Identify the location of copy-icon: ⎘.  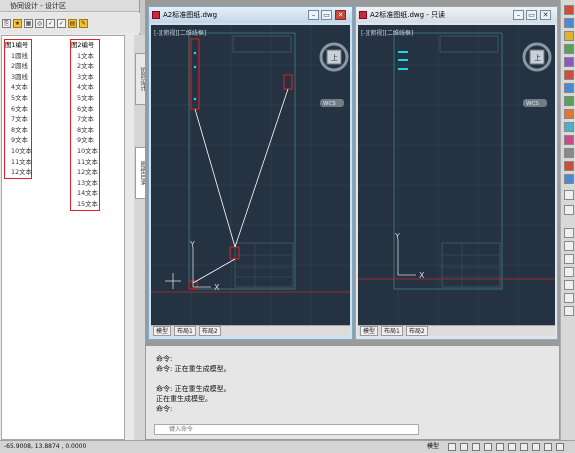
(6, 23).